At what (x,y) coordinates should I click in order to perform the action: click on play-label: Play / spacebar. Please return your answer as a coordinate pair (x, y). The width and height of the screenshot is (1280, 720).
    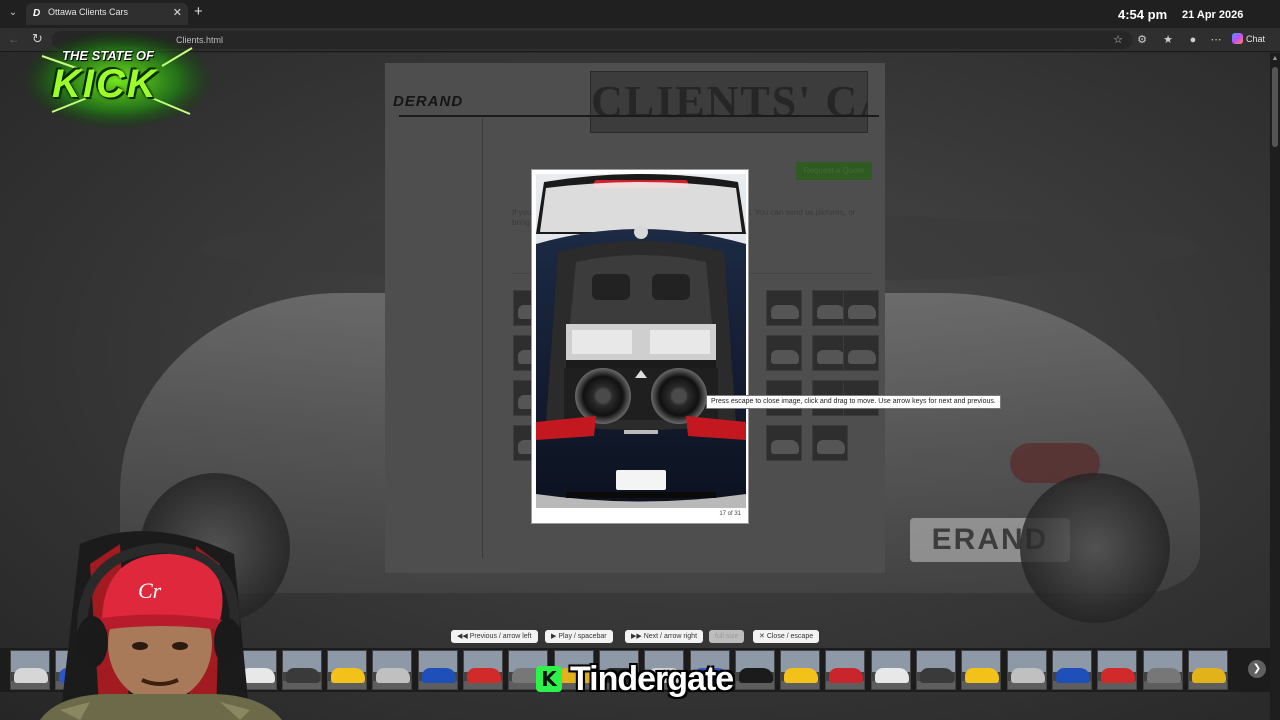
    Looking at the image, I should click on (582, 636).